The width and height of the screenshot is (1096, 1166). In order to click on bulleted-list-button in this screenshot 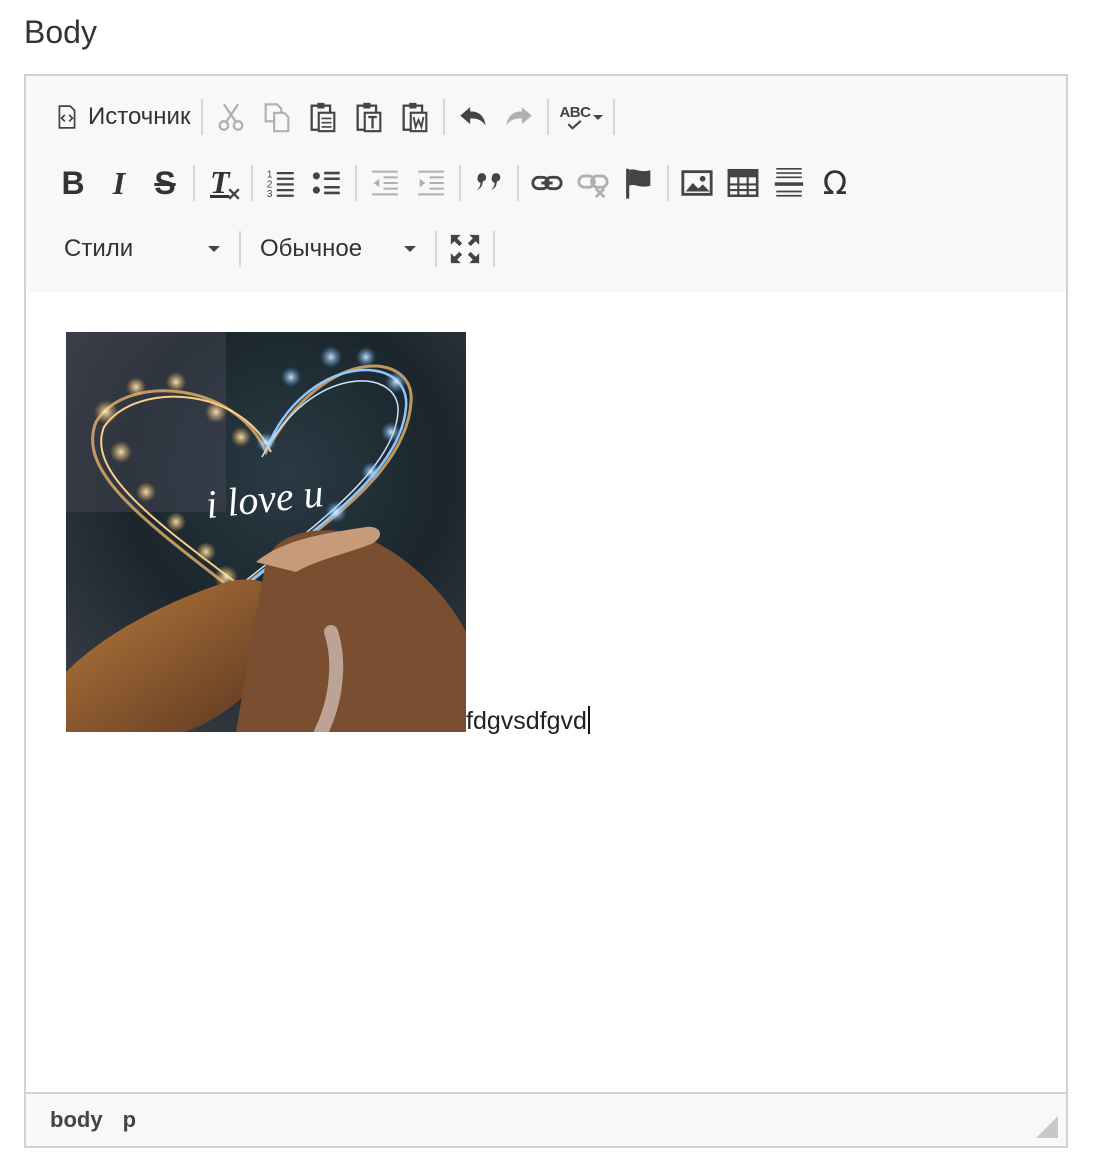, I will do `click(327, 183)`.